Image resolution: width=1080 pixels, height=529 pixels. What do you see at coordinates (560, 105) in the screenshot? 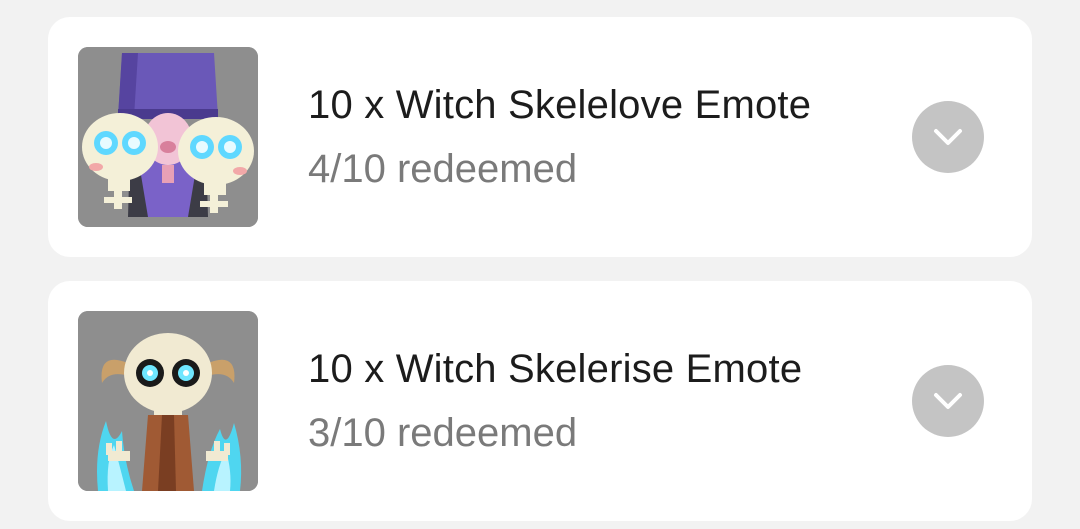
I see `reward-title: 10 x Witch Skelelove Emote` at bounding box center [560, 105].